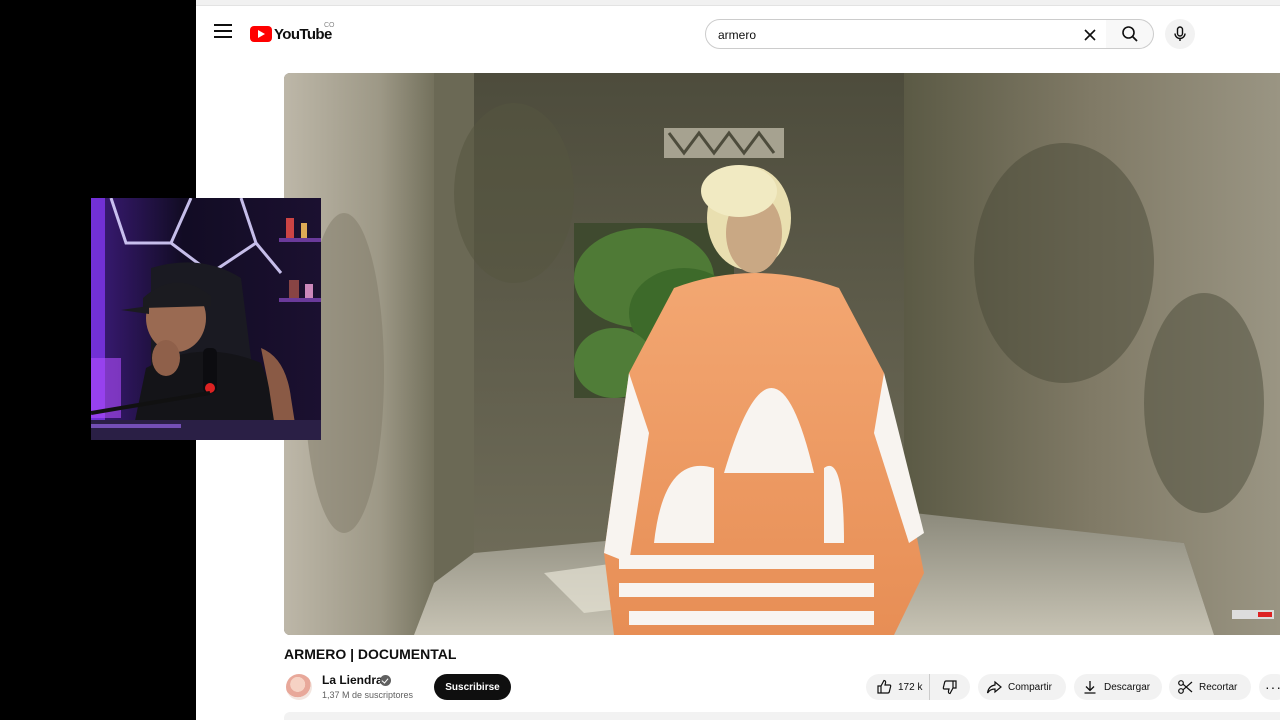 Image resolution: width=1280 pixels, height=720 pixels. Describe the element at coordinates (1269, 687) in the screenshot. I see `more-actions-button: ···` at that location.